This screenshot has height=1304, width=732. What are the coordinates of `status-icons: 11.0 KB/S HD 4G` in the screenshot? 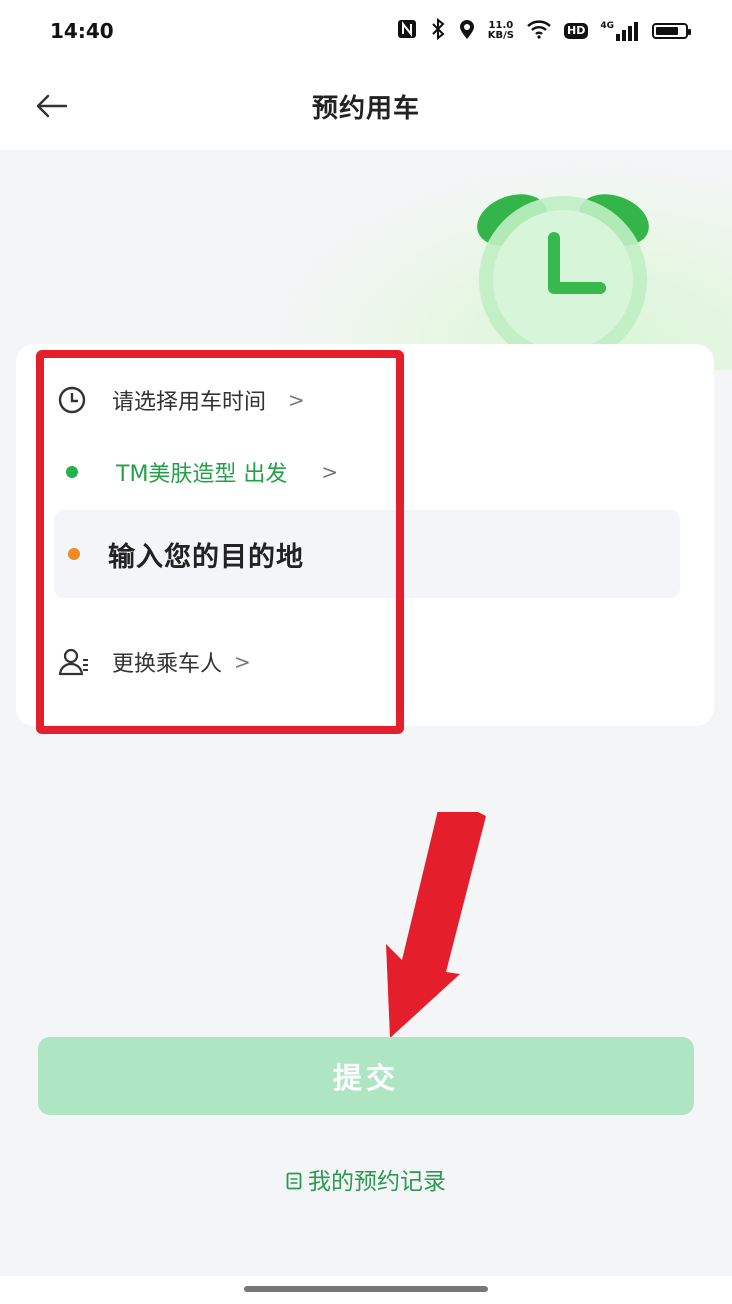 It's located at (543, 31).